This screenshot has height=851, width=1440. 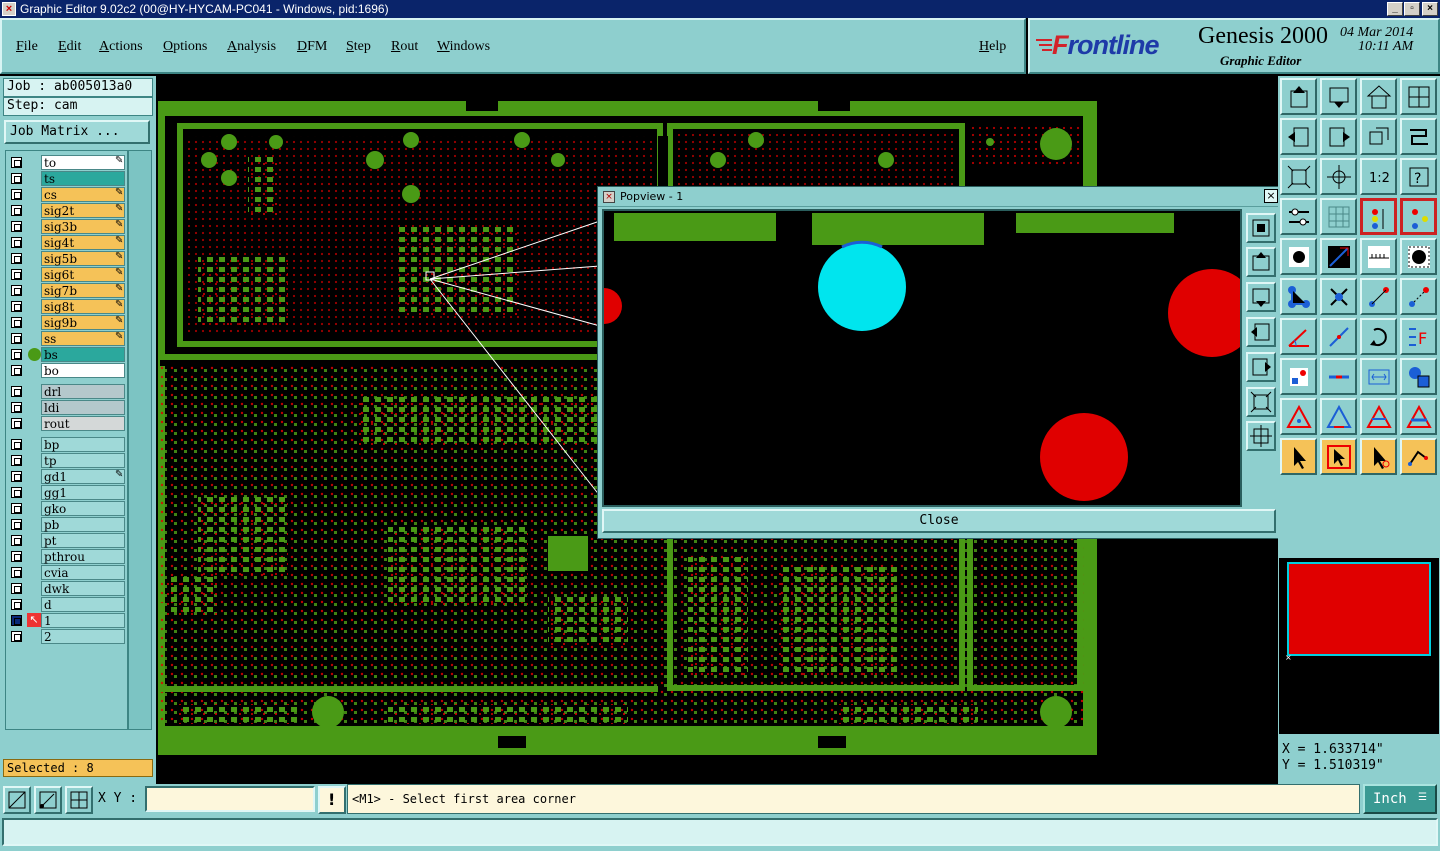 I want to click on xy-input, so click(x=230, y=799).